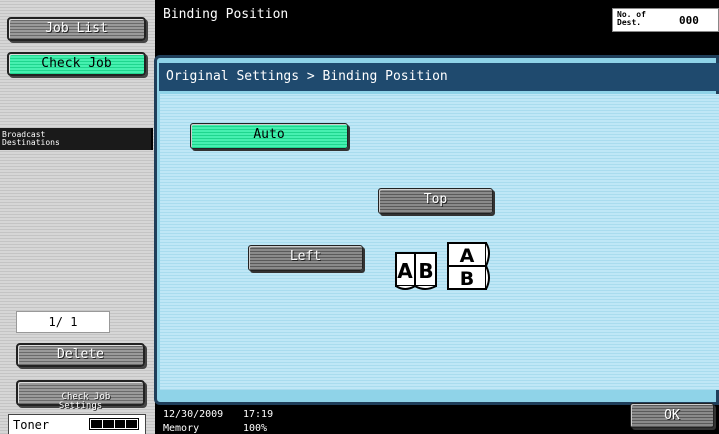 The height and width of the screenshot is (434, 719). I want to click on auto-button: Auto, so click(269, 136).